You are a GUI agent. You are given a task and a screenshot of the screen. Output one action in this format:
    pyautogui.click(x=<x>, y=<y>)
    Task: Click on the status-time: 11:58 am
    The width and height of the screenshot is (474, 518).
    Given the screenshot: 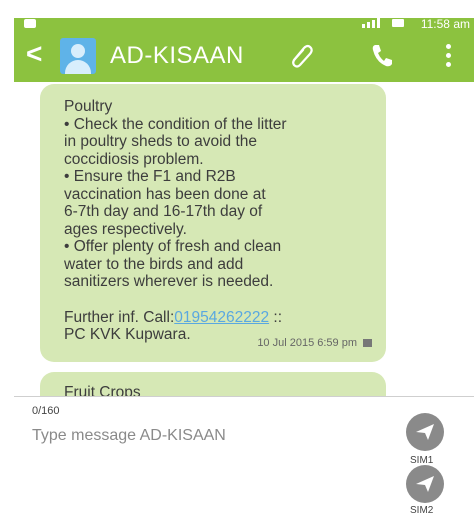 What is the action you would take?
    pyautogui.click(x=445, y=24)
    